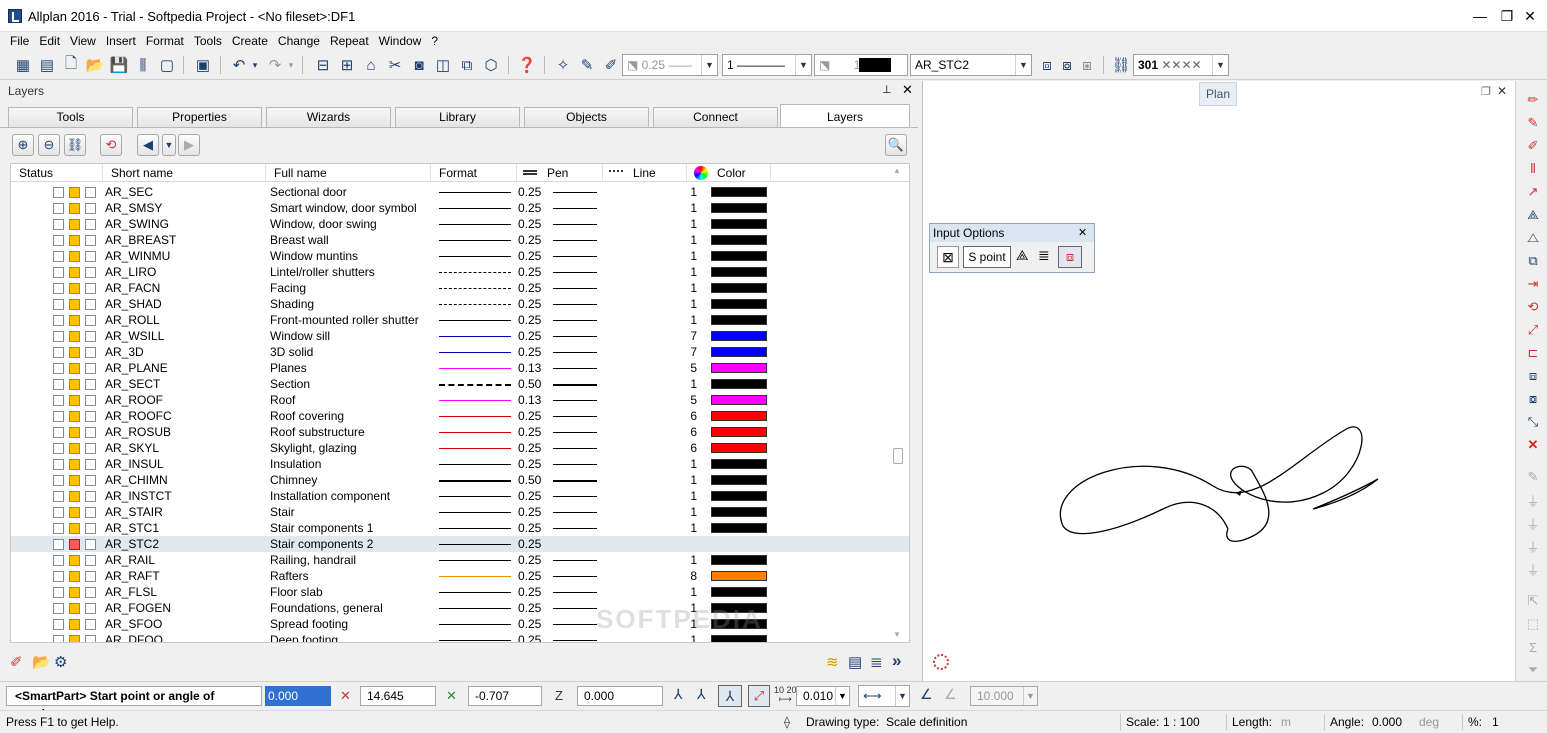 This screenshot has width=1547, height=733. What do you see at coordinates (323, 65) in the screenshot?
I see `measure-icon: ⊟` at bounding box center [323, 65].